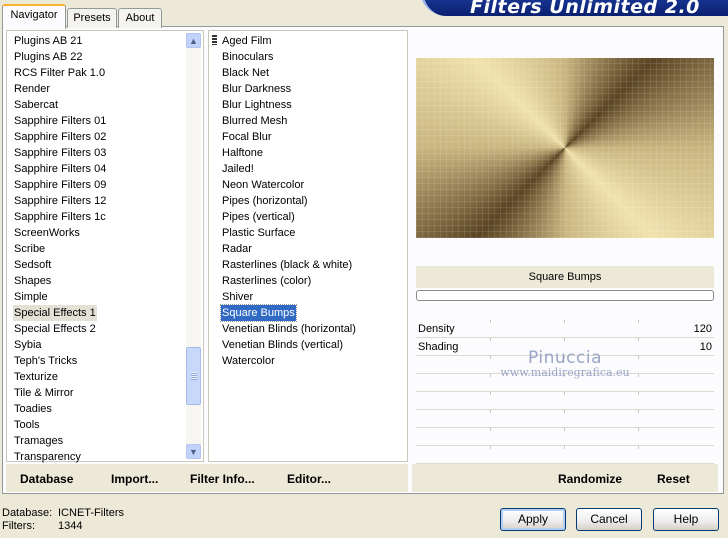 The image size is (728, 538). What do you see at coordinates (70, 526) in the screenshot?
I see `filters-count-value: 1344` at bounding box center [70, 526].